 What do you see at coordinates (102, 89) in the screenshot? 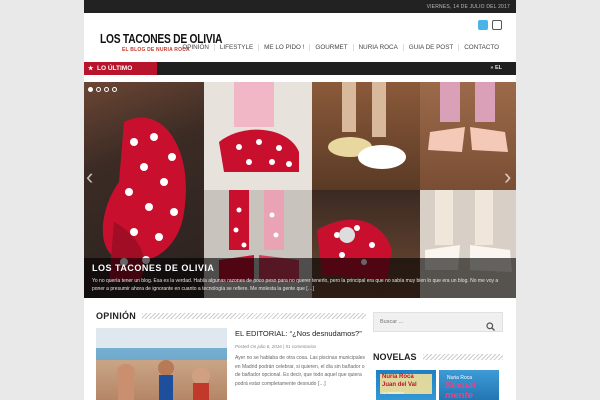
I see `slider-dots` at bounding box center [102, 89].